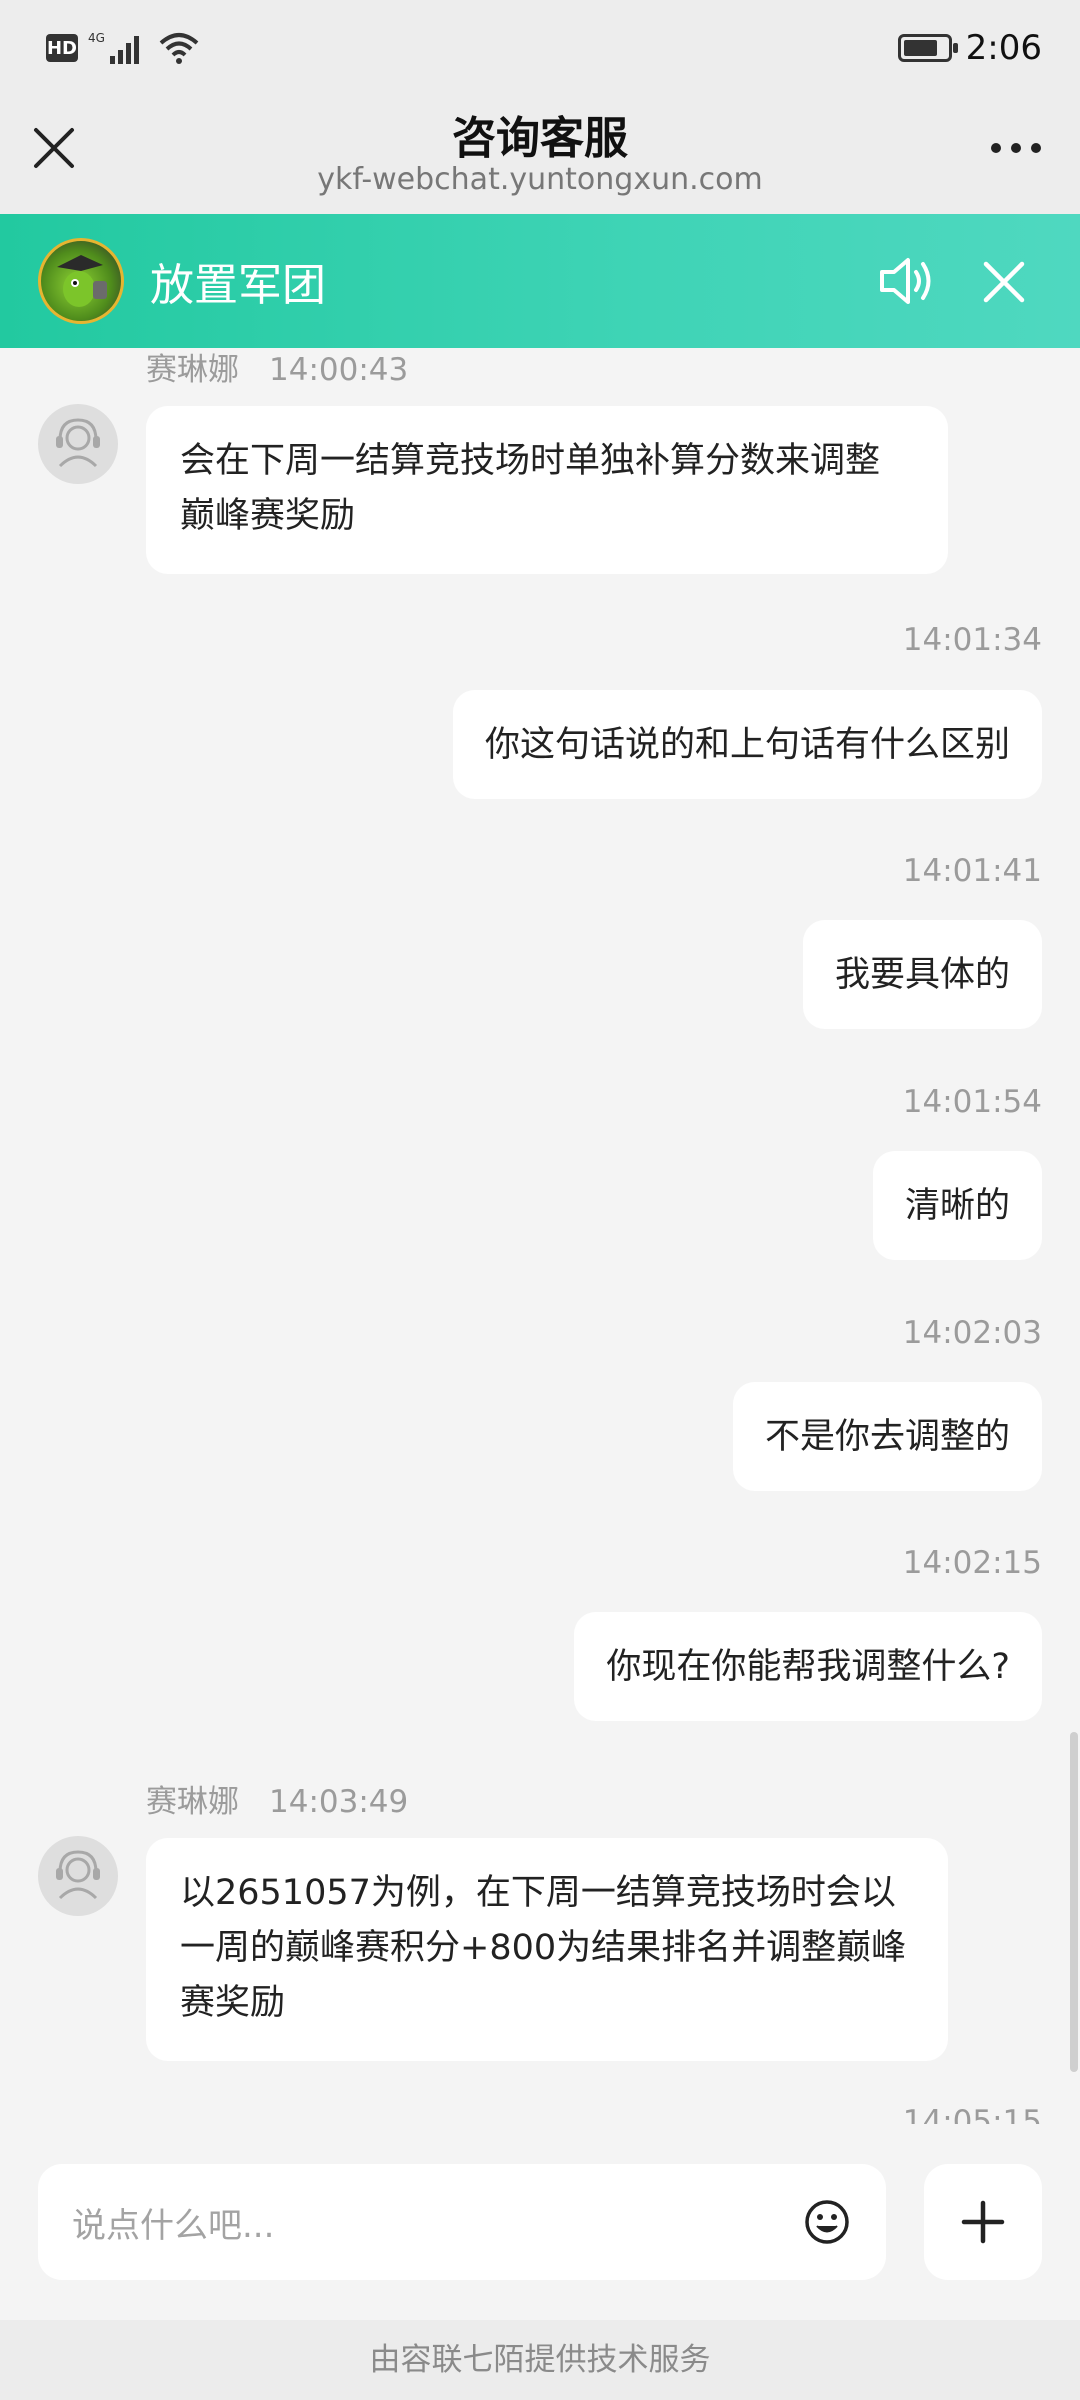 The image size is (1080, 2400). I want to click on goblin-icon, so click(82, 281).